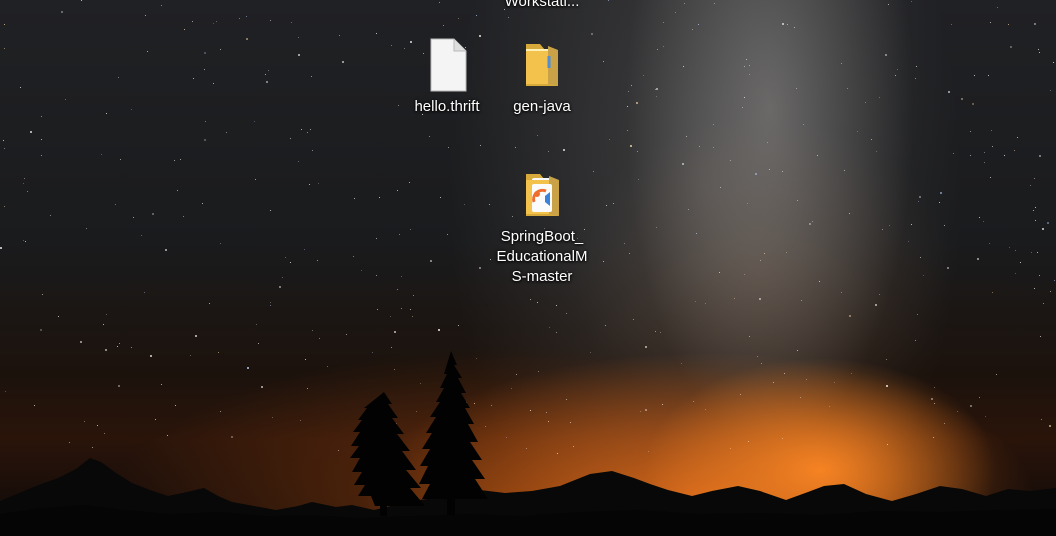  I want to click on folder-icon, so click(542, 65).